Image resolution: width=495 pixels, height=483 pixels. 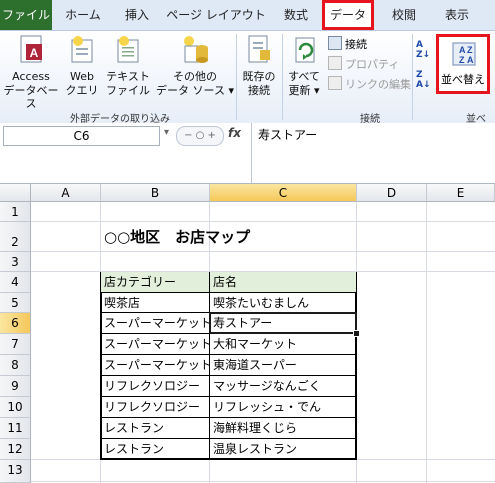 What do you see at coordinates (15, 407) in the screenshot?
I see `row-header-10: 10` at bounding box center [15, 407].